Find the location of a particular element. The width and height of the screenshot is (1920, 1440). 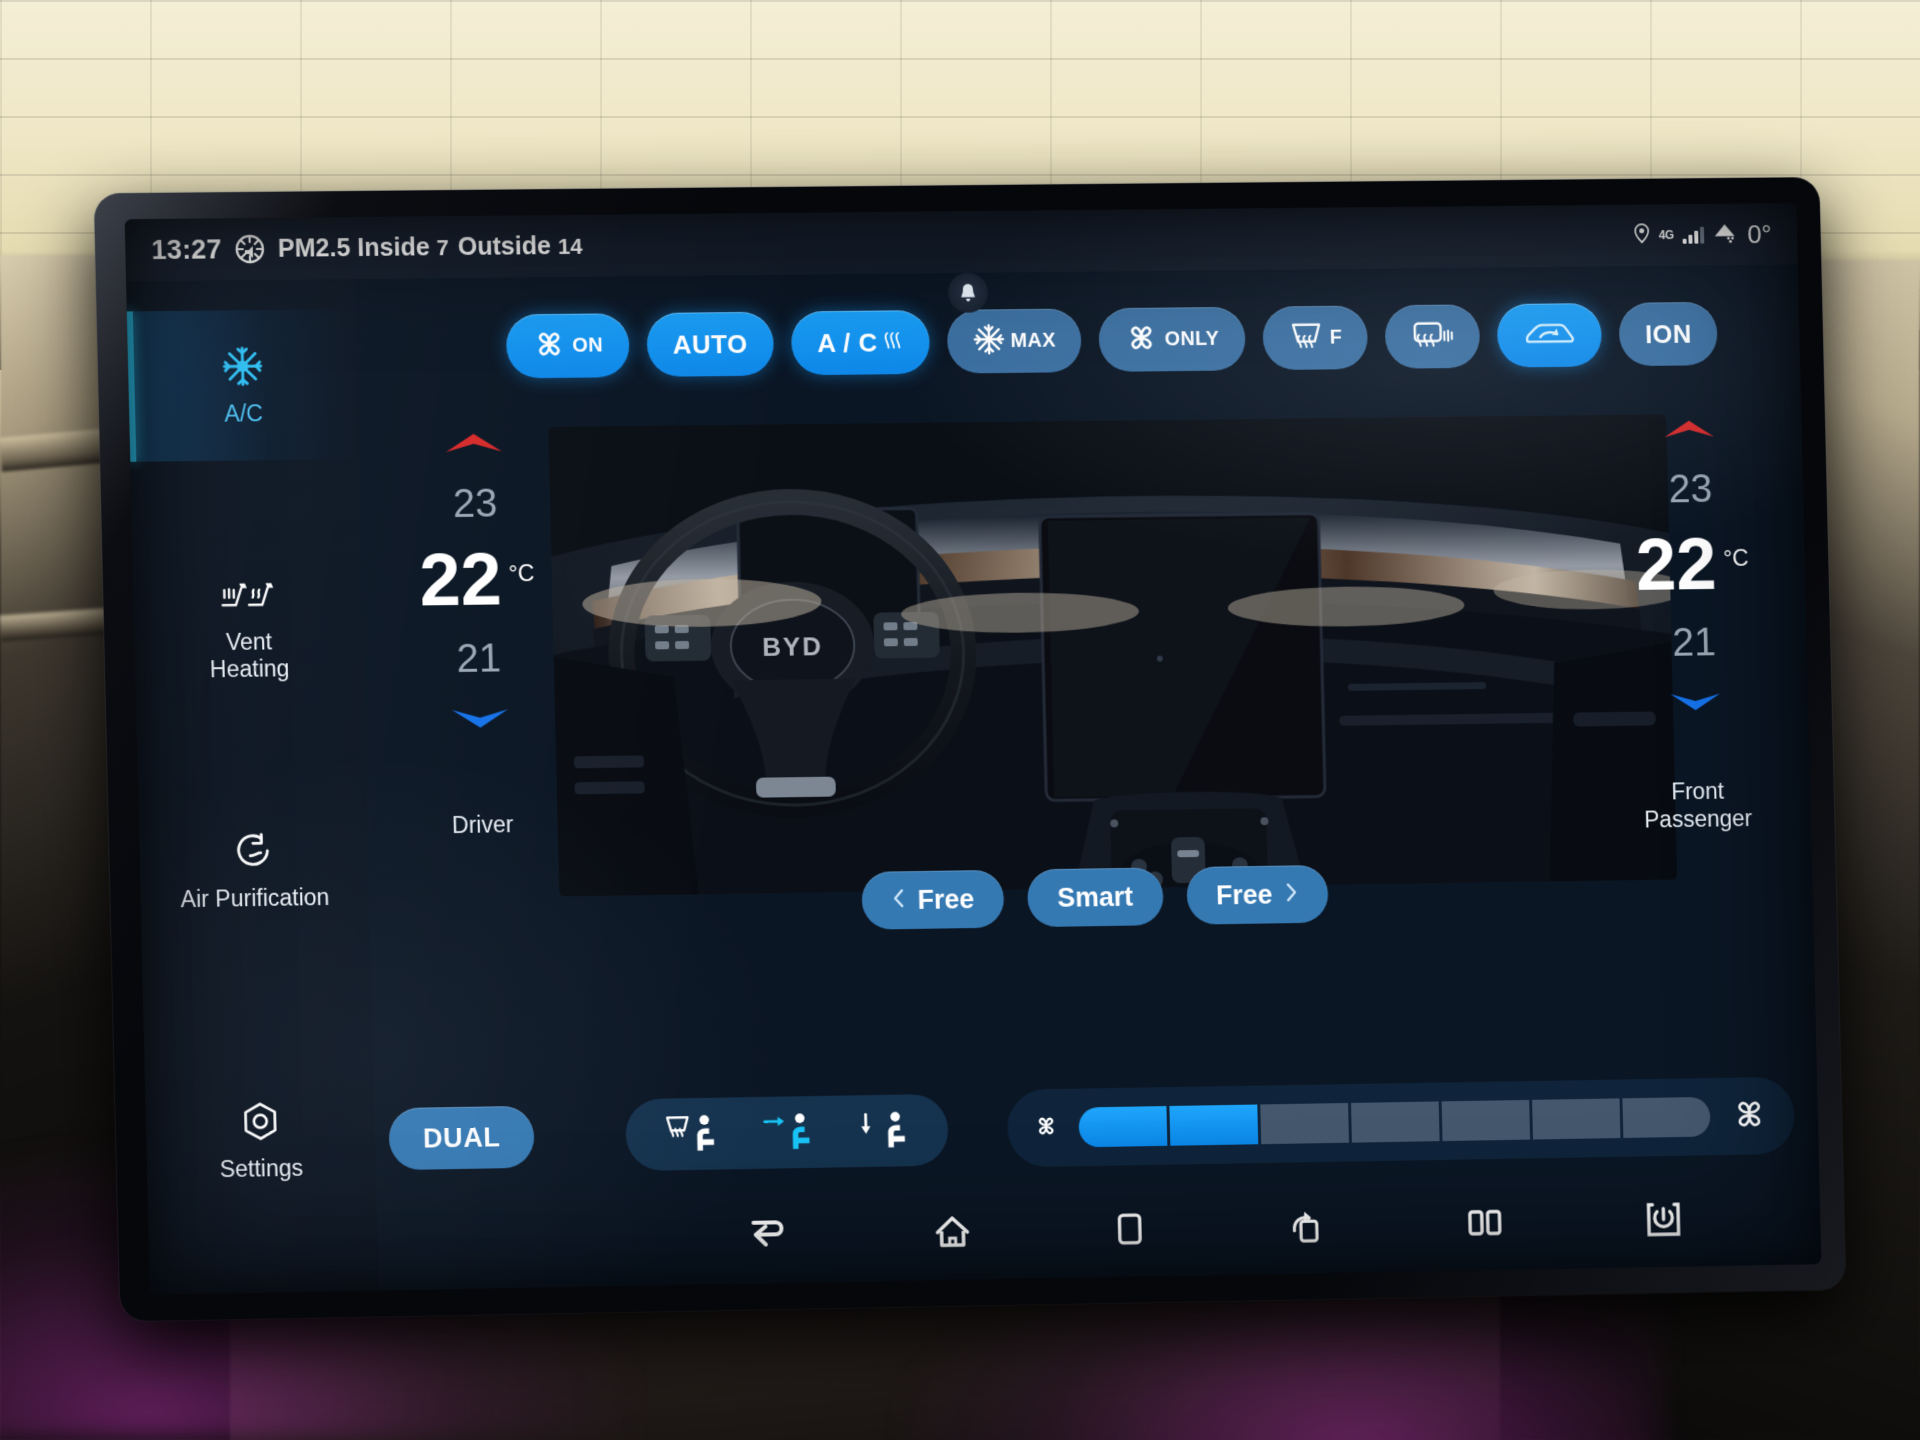

sidebar-item-settings: Settings is located at coordinates (261, 1140).